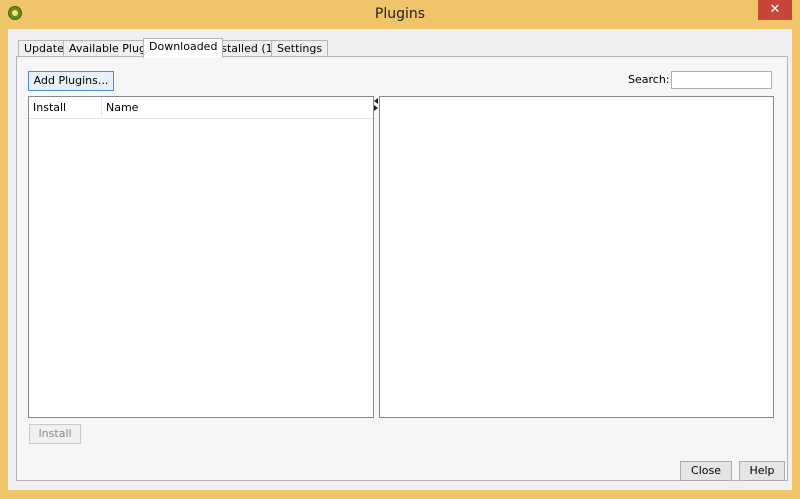  I want to click on column-header-name: Name, so click(120, 107).